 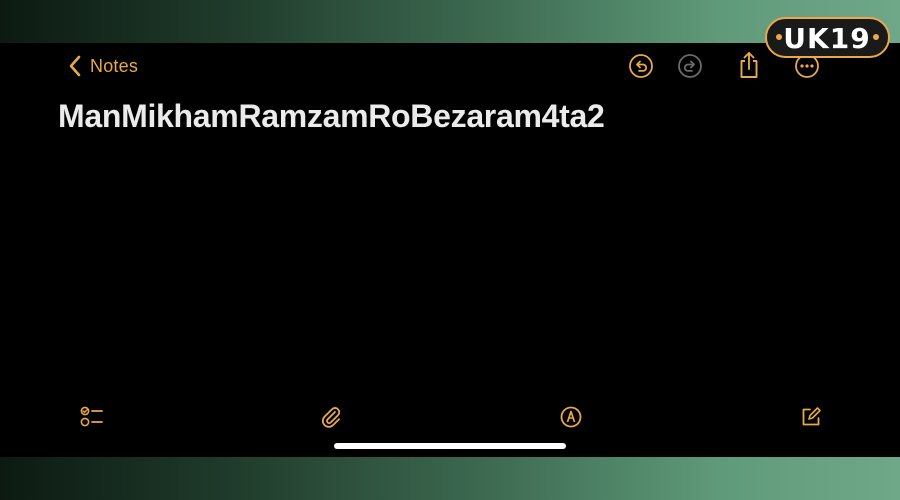 I want to click on redo-icon, so click(x=690, y=66).